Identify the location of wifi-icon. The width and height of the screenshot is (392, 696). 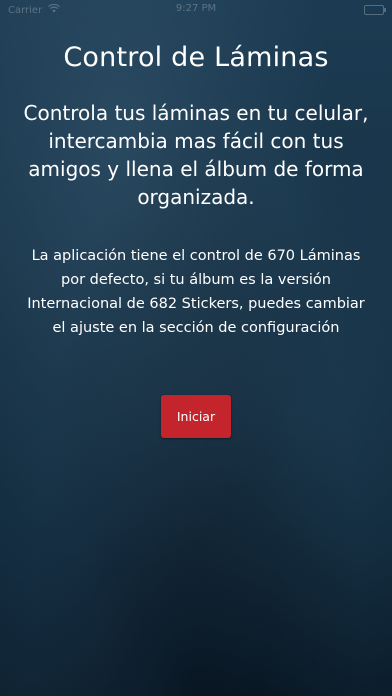
(54, 9).